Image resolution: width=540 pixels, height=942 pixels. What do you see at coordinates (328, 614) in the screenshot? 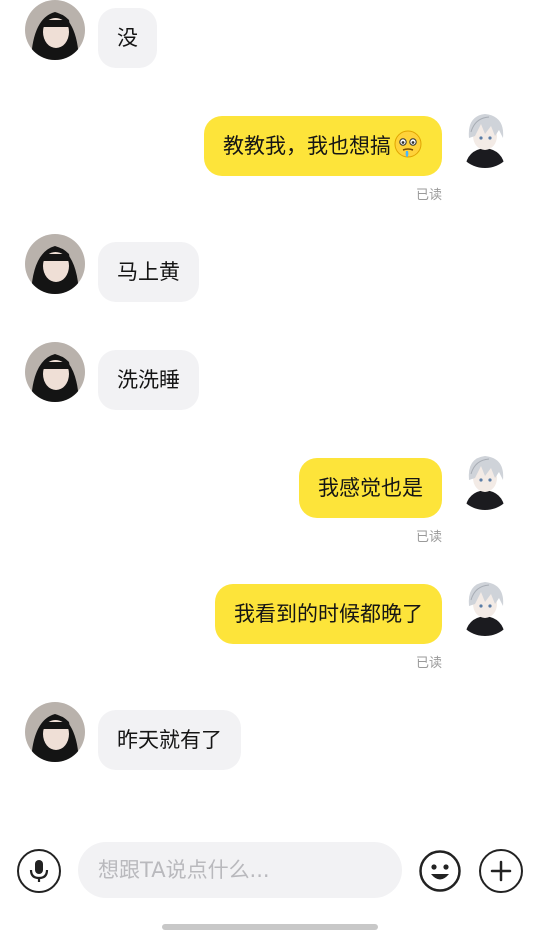
I see `outgoing-bubble: 我看到的时候都晚了` at bounding box center [328, 614].